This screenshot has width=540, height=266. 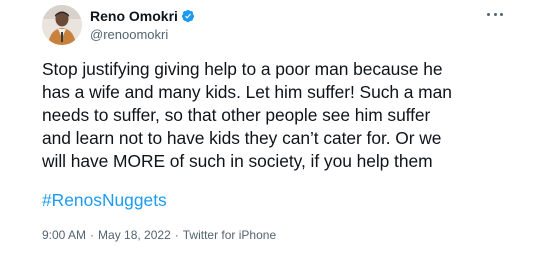 What do you see at coordinates (64, 235) in the screenshot?
I see `tweet-time: 9:00 AM` at bounding box center [64, 235].